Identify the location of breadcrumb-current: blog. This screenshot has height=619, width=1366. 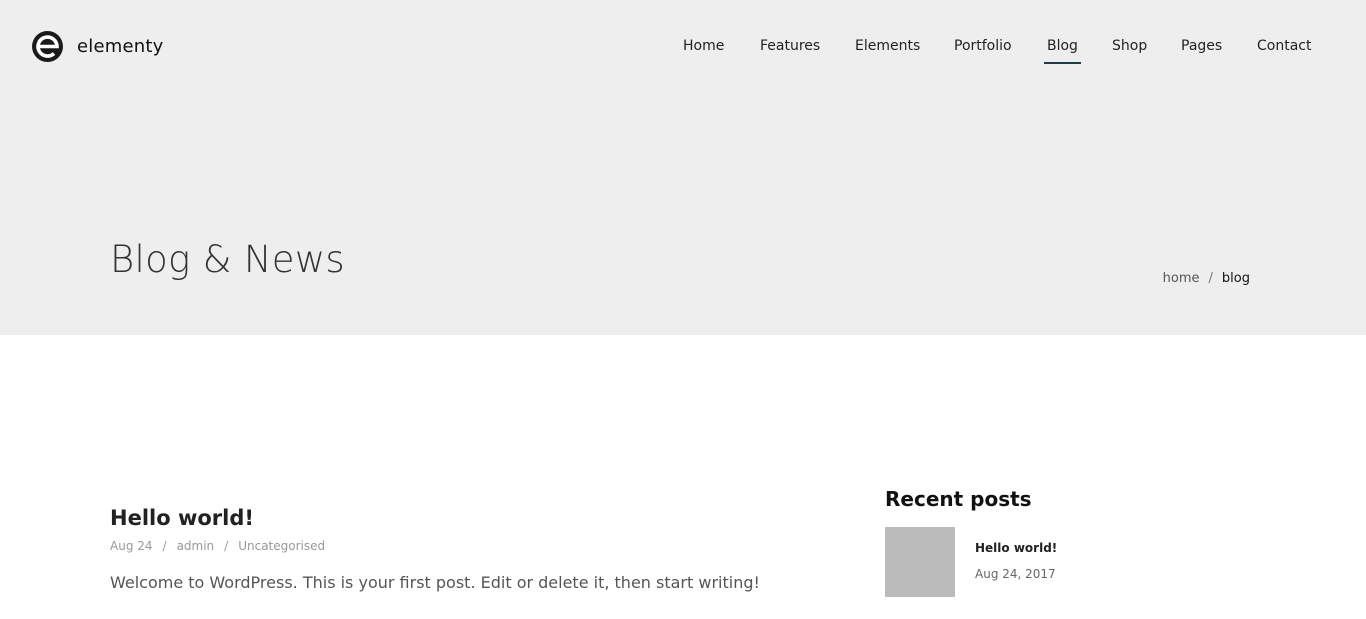
(1235, 278).